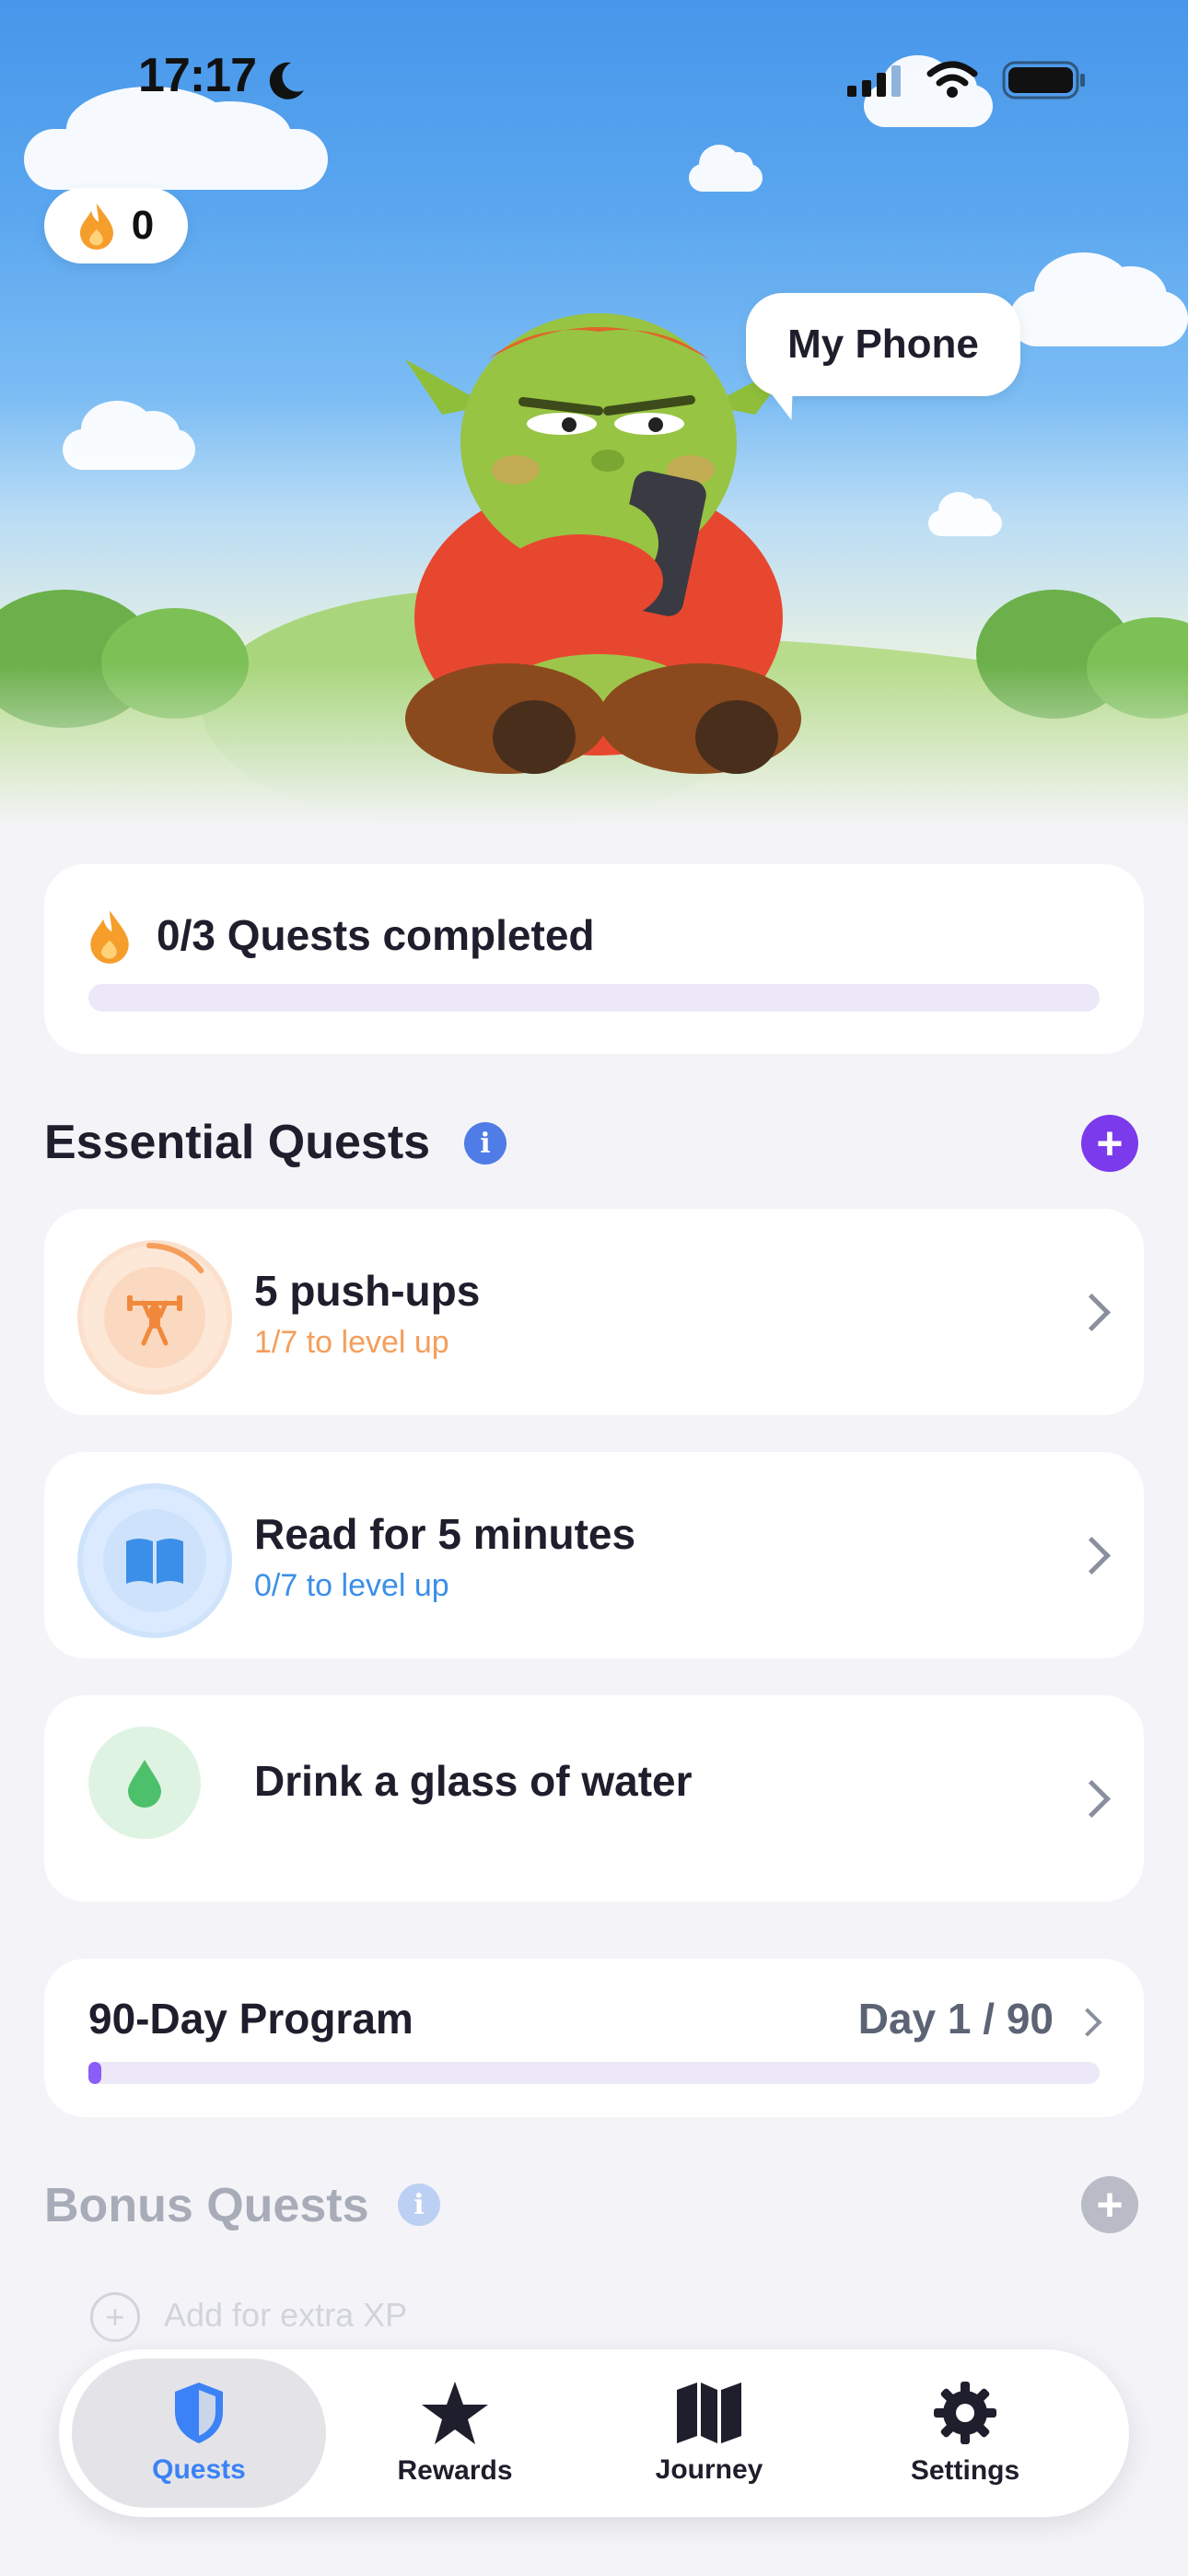 The height and width of the screenshot is (2576, 1188). Describe the element at coordinates (116, 225) in the screenshot. I see `streak-counter: 0` at that location.